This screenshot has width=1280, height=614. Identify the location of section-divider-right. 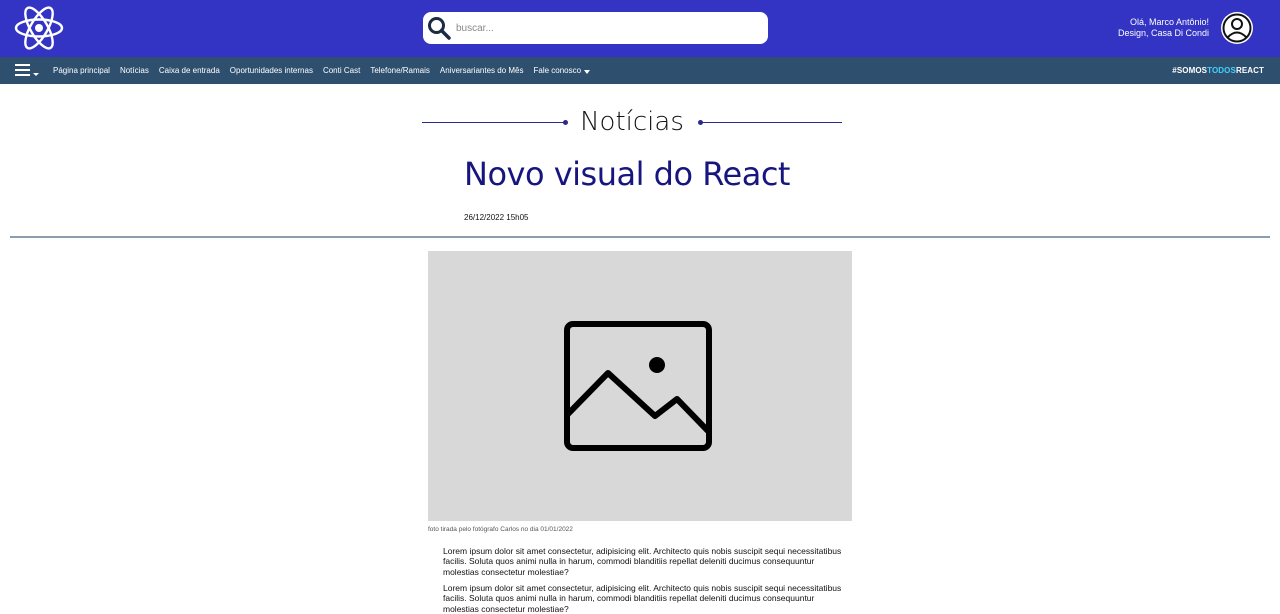
(770, 122).